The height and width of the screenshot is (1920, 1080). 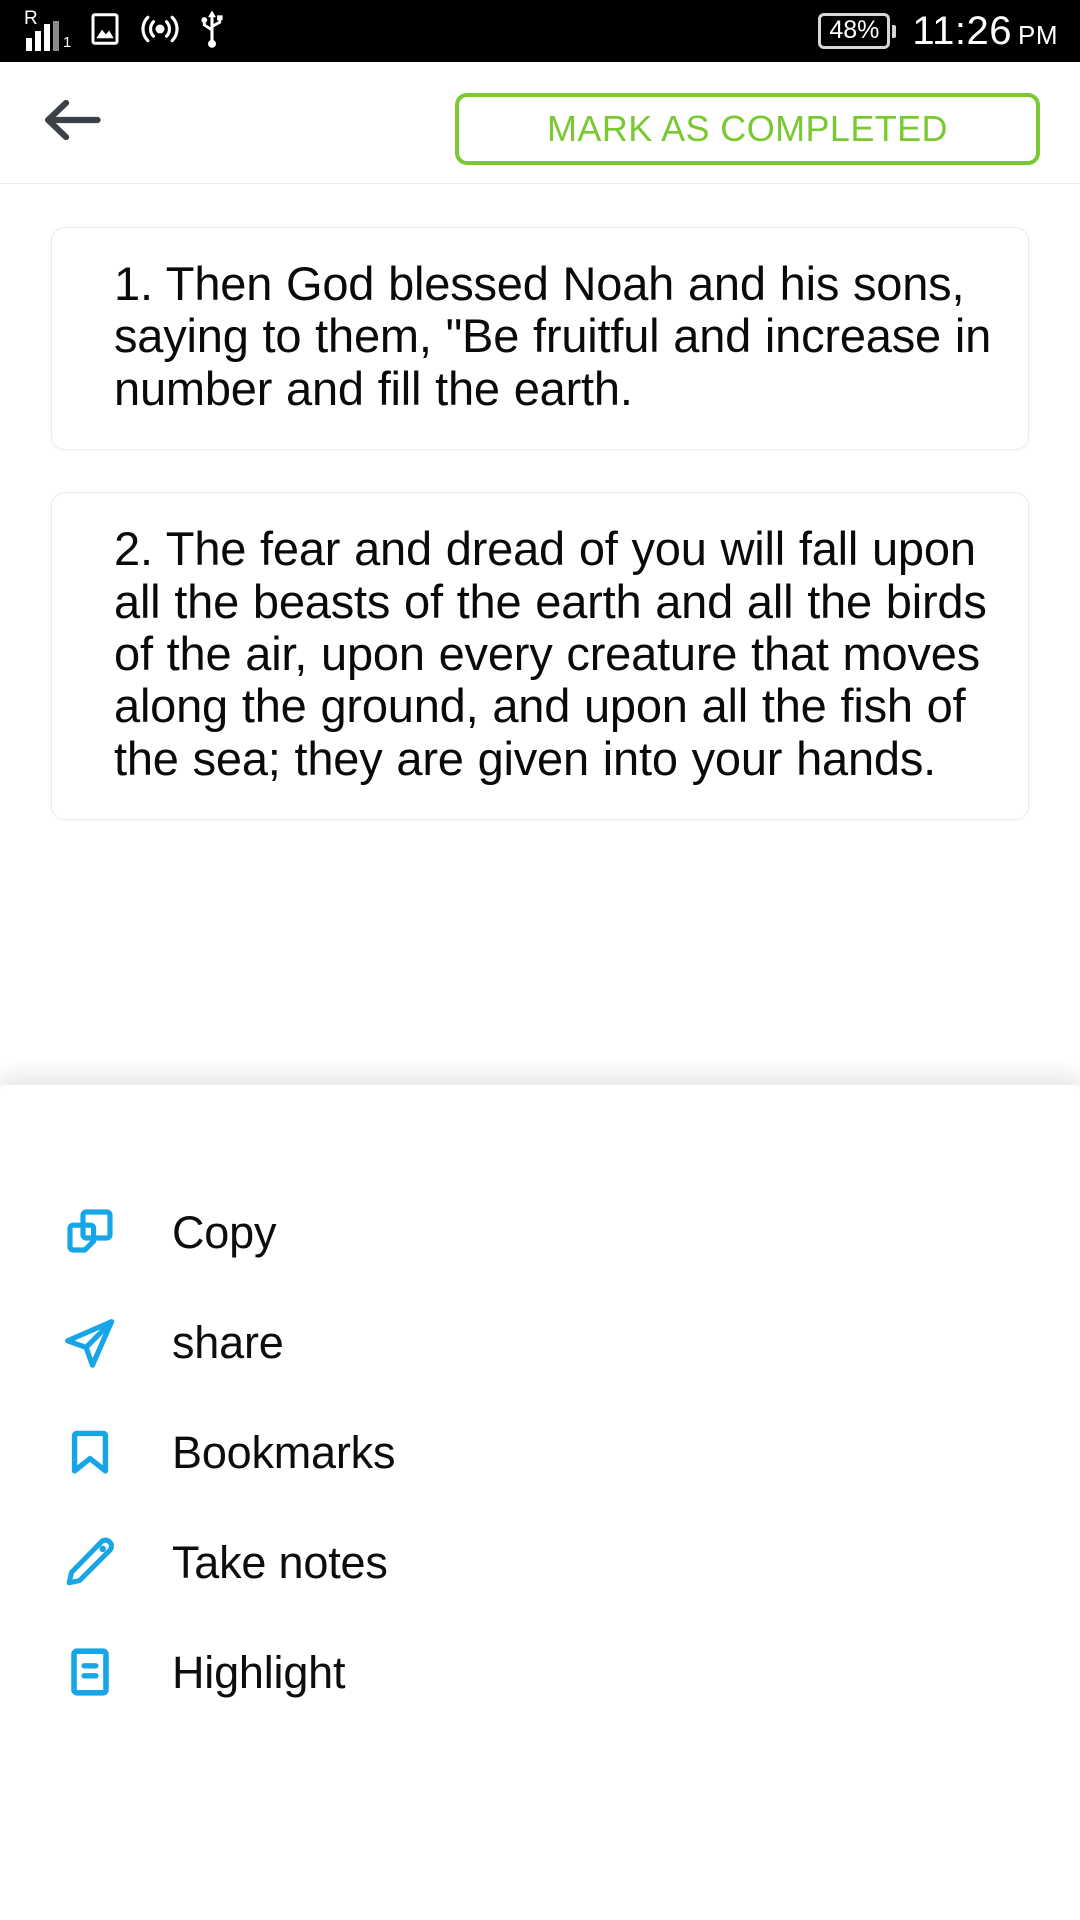 I want to click on back-button, so click(x=72, y=123).